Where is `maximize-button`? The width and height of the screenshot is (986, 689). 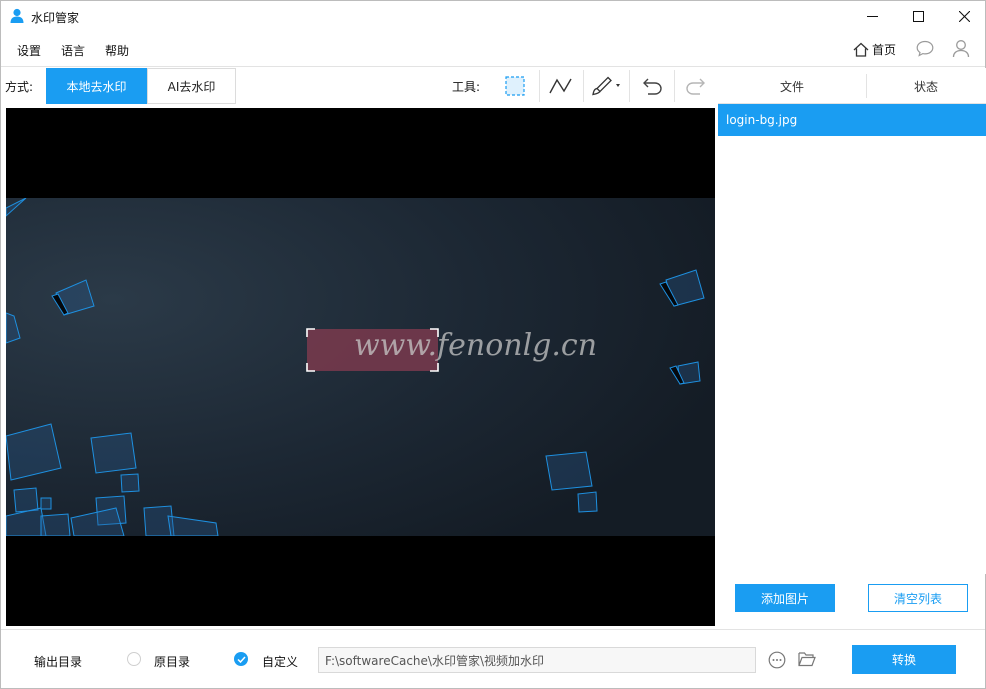 maximize-button is located at coordinates (918, 16).